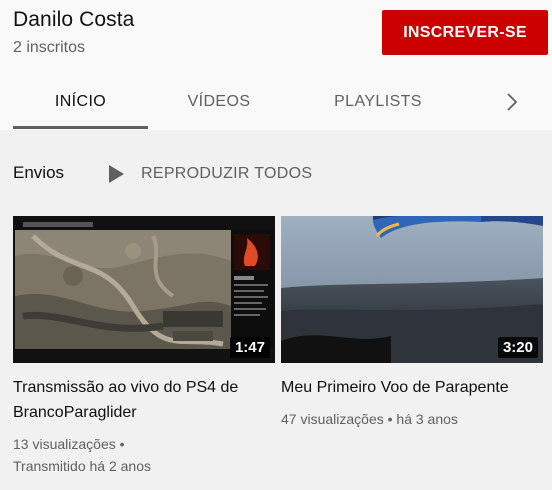 The image size is (552, 490). What do you see at coordinates (332, 419) in the screenshot?
I see `view-count: 47 visualizações` at bounding box center [332, 419].